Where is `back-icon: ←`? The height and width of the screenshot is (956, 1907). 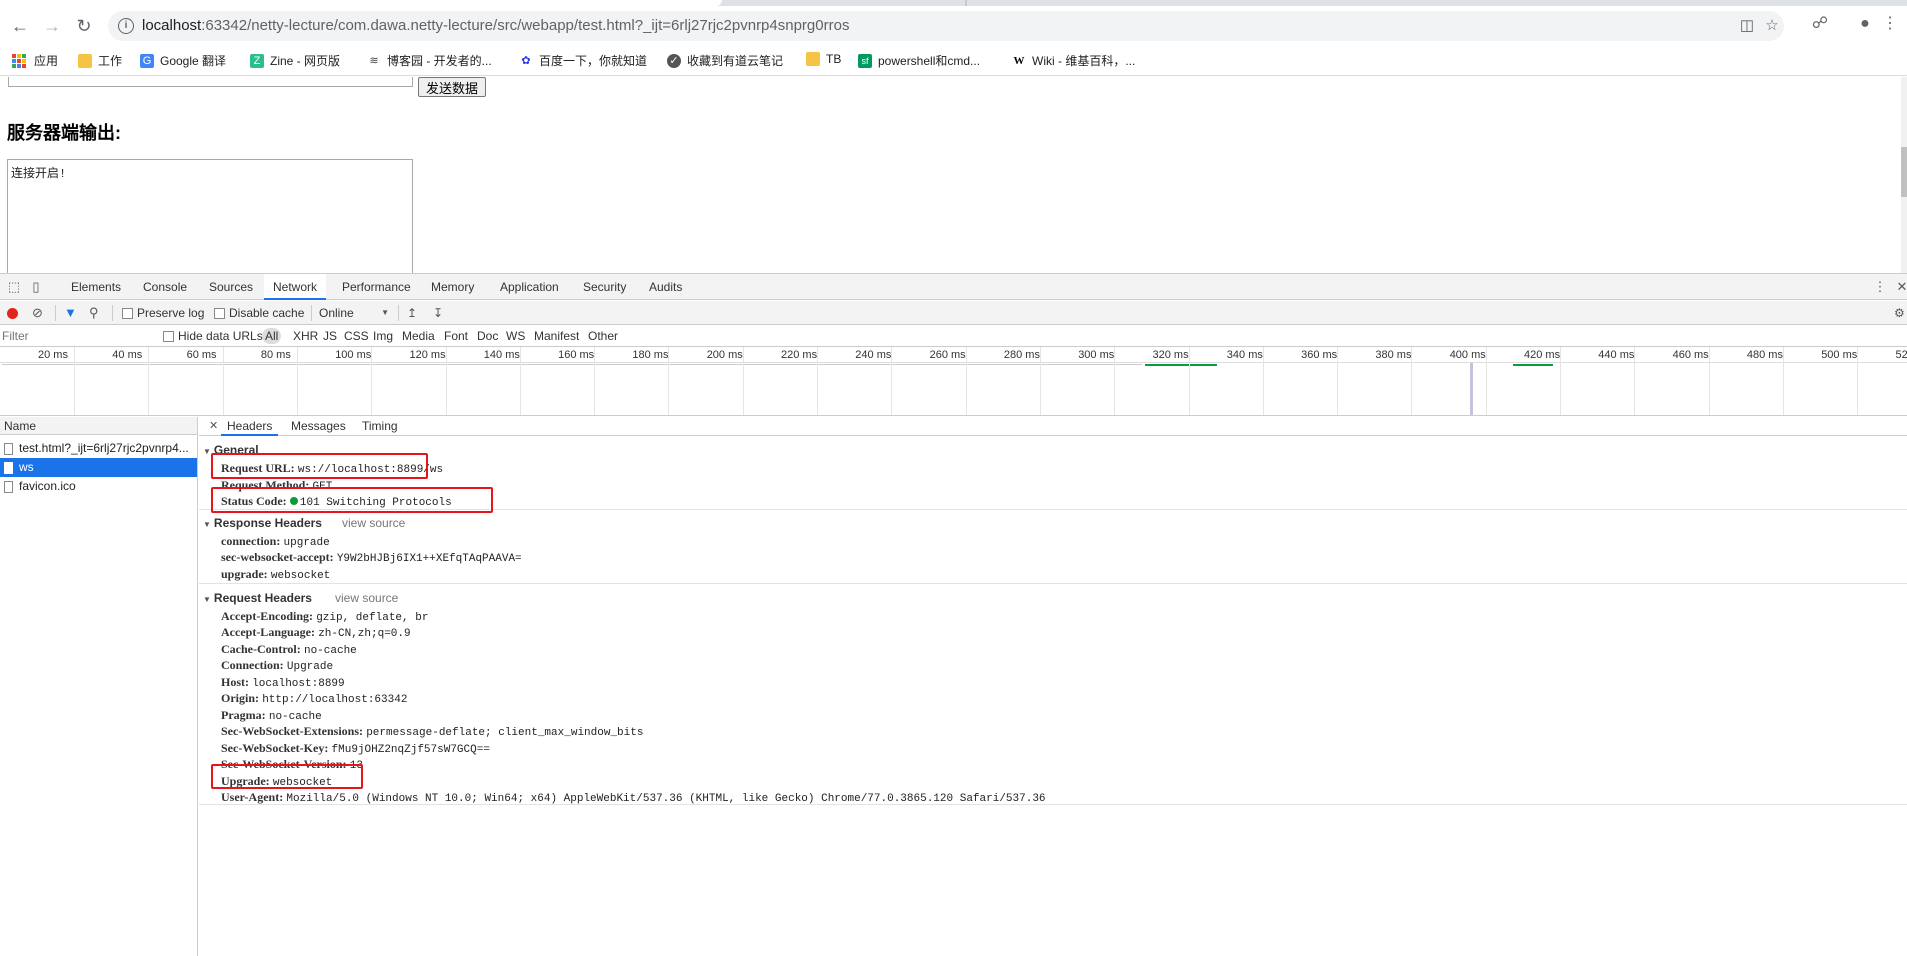
back-icon: ← is located at coordinates (20, 26).